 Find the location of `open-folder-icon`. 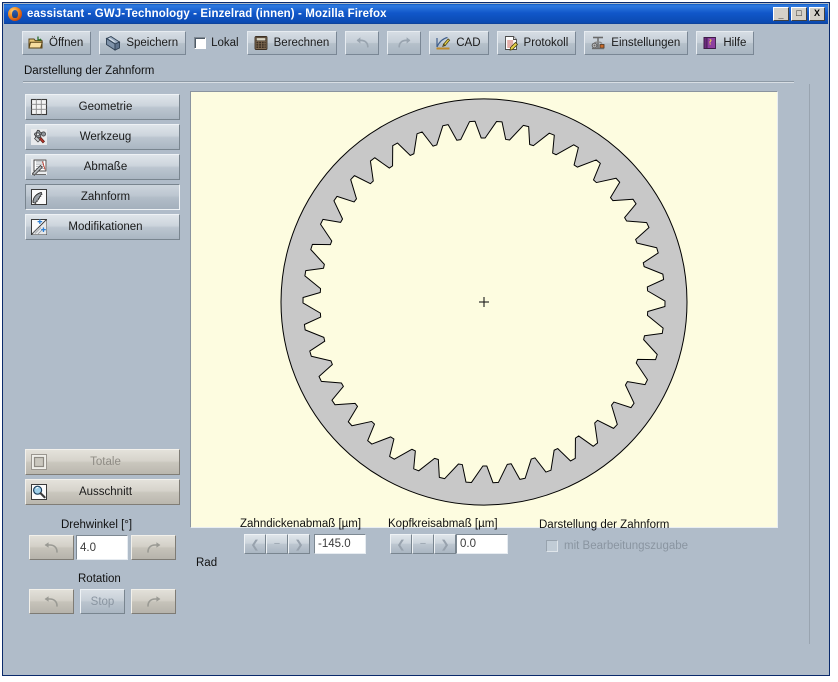

open-folder-icon is located at coordinates (35, 42).